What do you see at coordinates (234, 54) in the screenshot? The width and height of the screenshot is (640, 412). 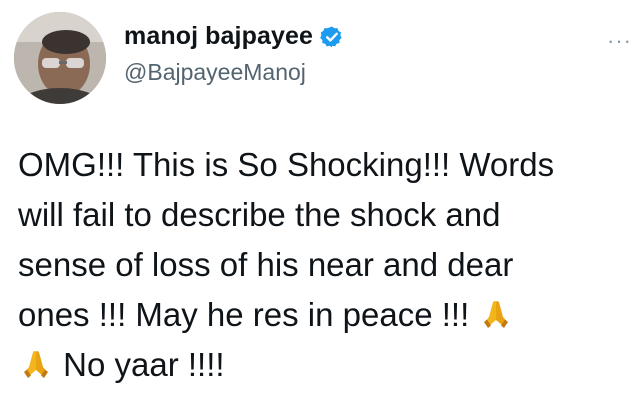 I see `author-block: manoj bajpayee @BajpayeeManoj` at bounding box center [234, 54].